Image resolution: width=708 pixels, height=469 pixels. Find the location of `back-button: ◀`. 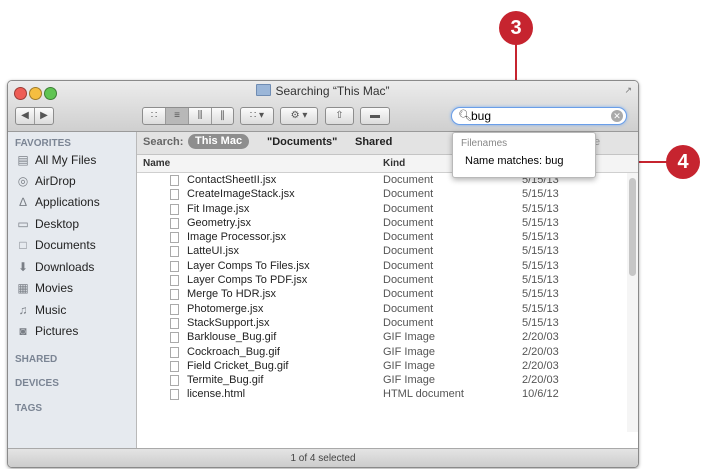

back-button: ◀ is located at coordinates (25, 116).